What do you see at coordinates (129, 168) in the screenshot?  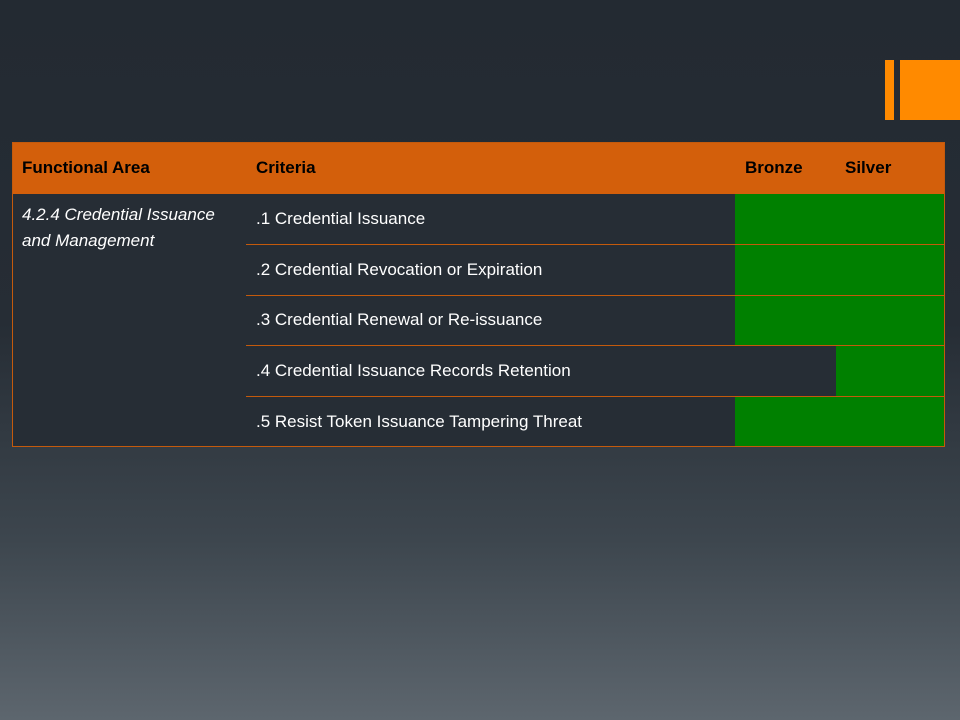 I see `header-functional-area: Functional Area` at bounding box center [129, 168].